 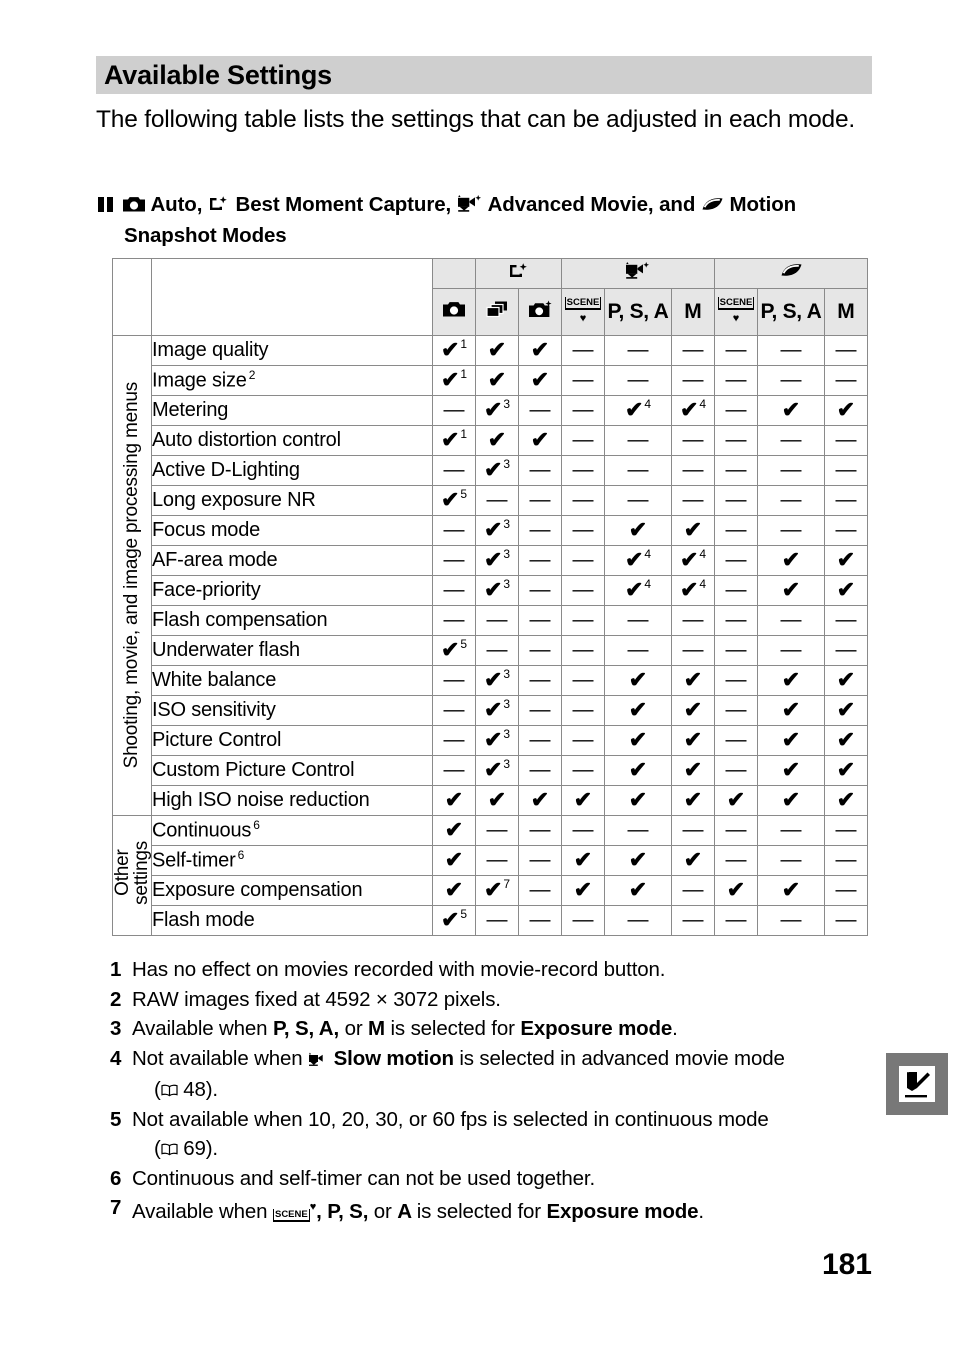 I want to click on setting-name: Picture Control, so click(x=292, y=740).